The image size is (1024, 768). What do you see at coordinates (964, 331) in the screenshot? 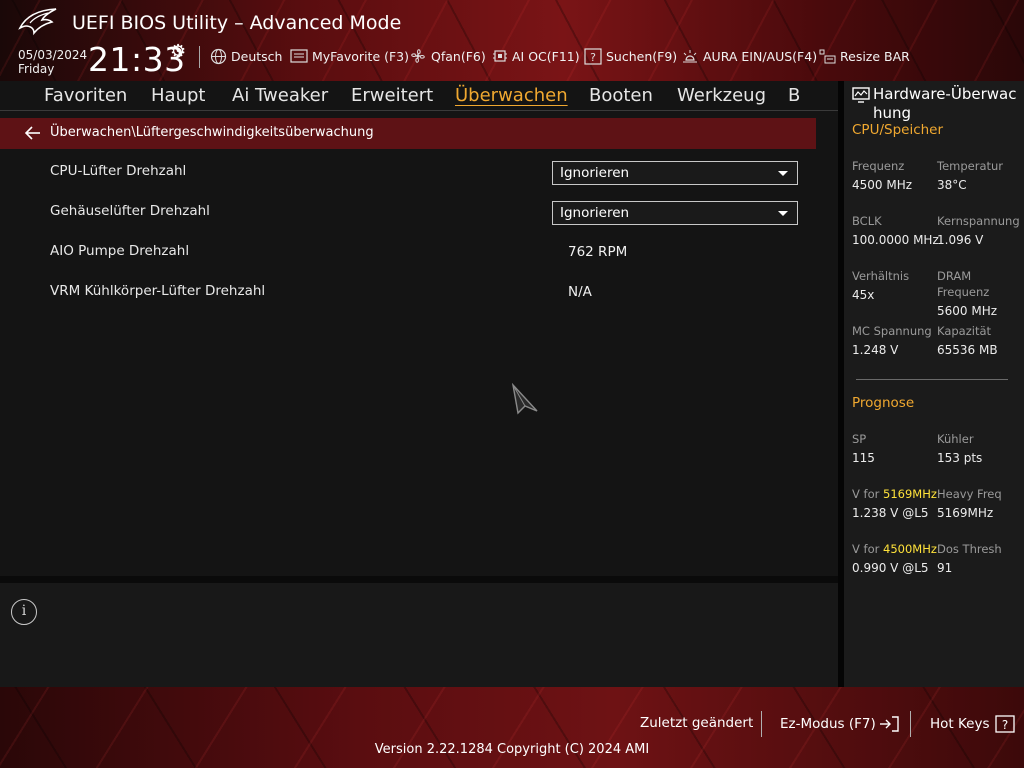
I see `hw-label-capacity: Kapazität` at bounding box center [964, 331].